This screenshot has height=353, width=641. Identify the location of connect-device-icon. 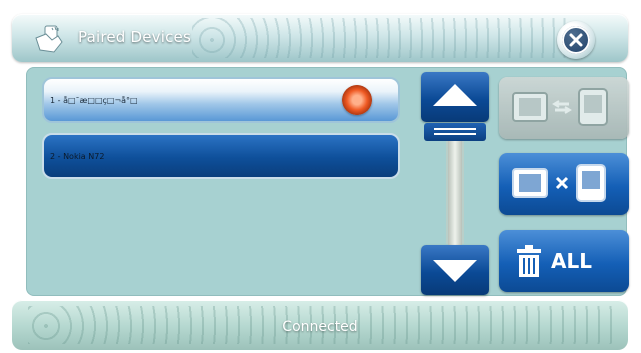
(560, 107).